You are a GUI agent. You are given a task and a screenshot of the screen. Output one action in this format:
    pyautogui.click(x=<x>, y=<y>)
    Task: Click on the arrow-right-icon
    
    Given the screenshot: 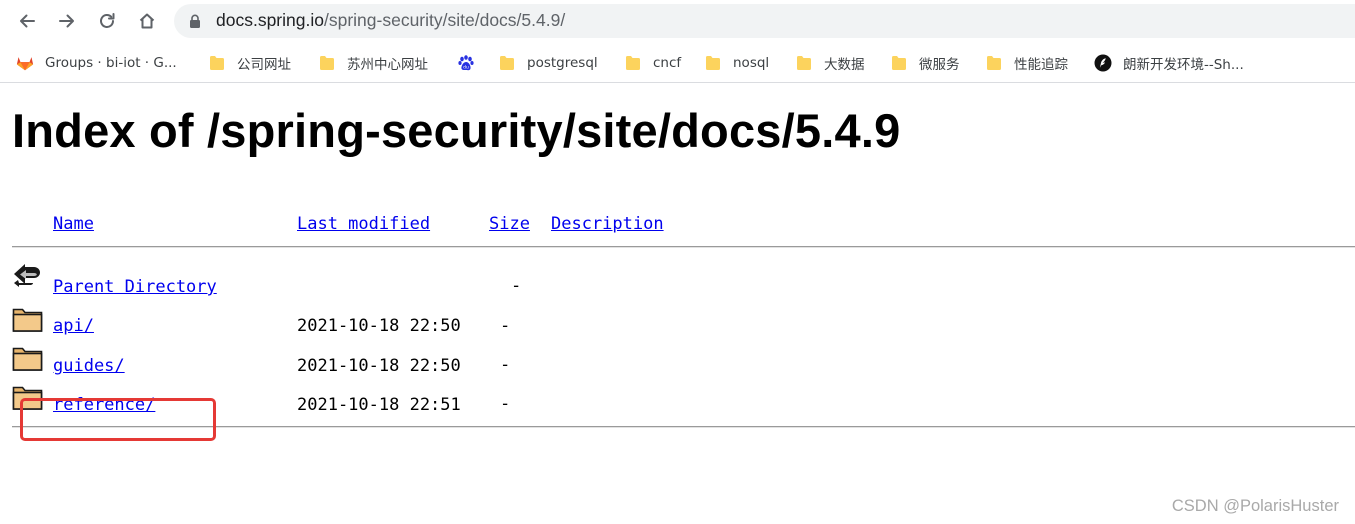 What is the action you would take?
    pyautogui.click(x=66, y=21)
    